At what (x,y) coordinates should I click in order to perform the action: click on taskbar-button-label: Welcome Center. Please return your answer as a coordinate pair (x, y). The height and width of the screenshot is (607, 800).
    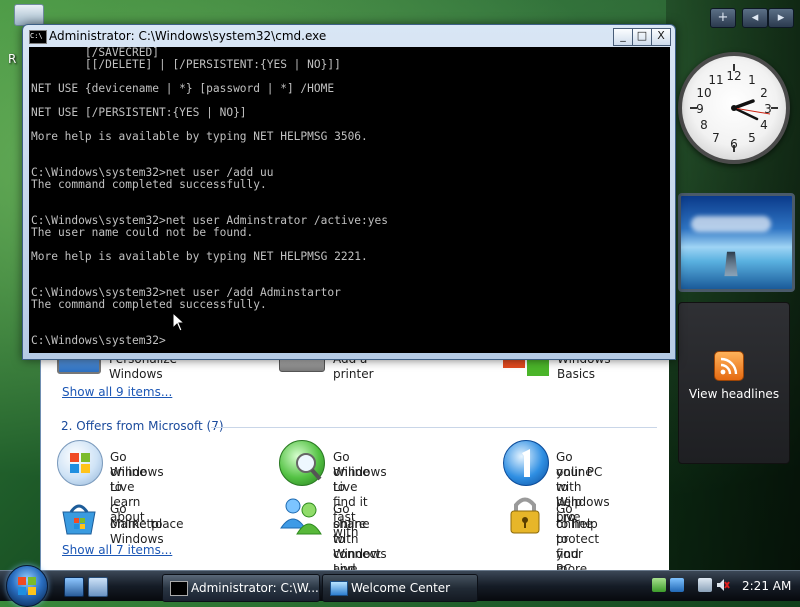
    Looking at the image, I should click on (401, 588).